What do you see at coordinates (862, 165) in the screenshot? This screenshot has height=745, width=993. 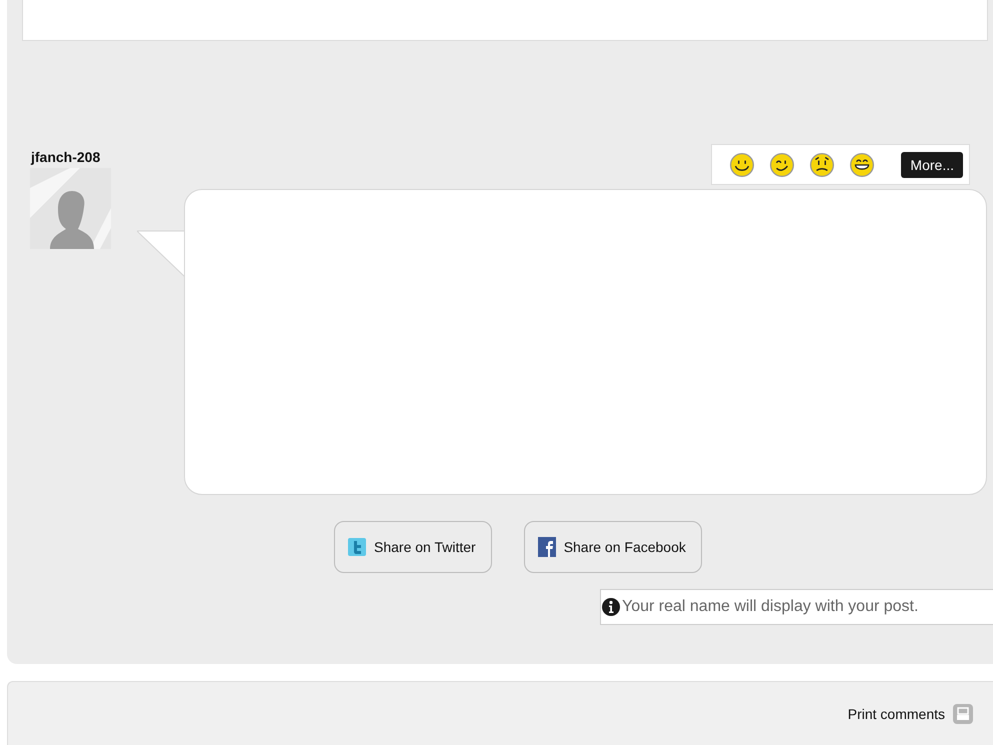 I see `grinning-face-icon` at bounding box center [862, 165].